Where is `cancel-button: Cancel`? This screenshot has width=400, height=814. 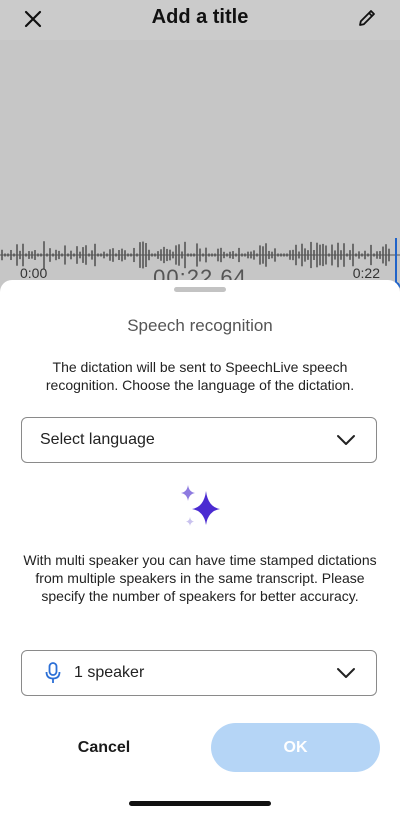
cancel-button: Cancel is located at coordinates (104, 748).